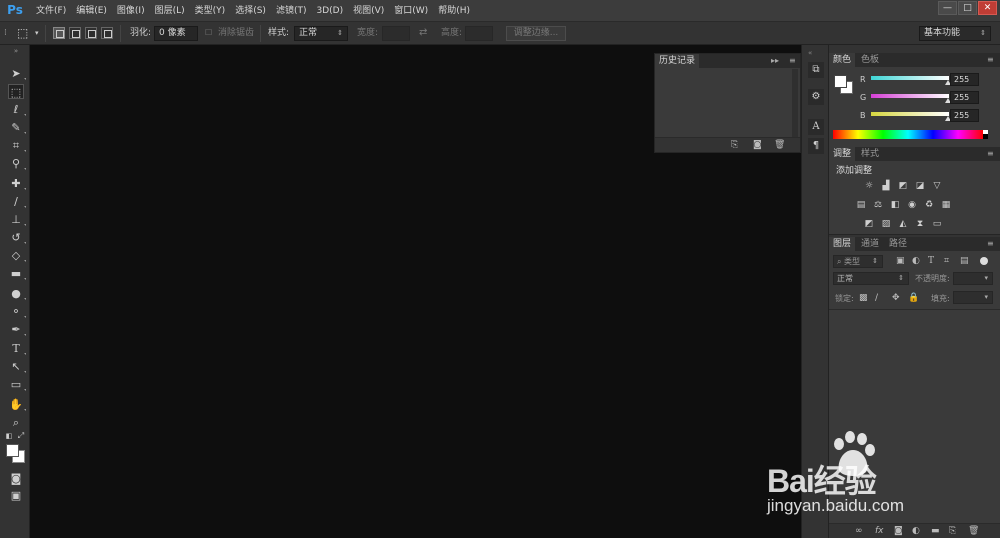 This screenshot has width=1000, height=538. I want to click on character-panel-icon: A, so click(816, 127).